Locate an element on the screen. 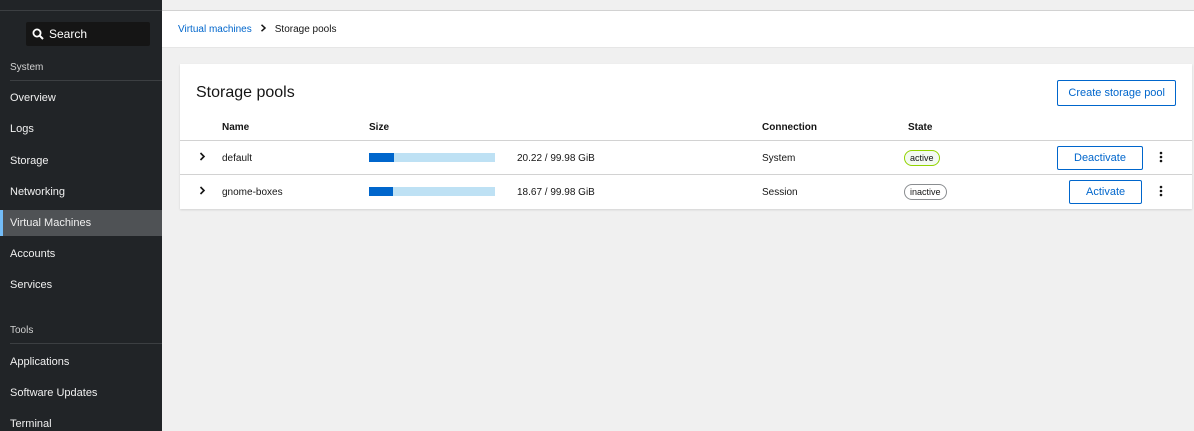 This screenshot has height=431, width=1194. status-badge: inactive is located at coordinates (925, 192).